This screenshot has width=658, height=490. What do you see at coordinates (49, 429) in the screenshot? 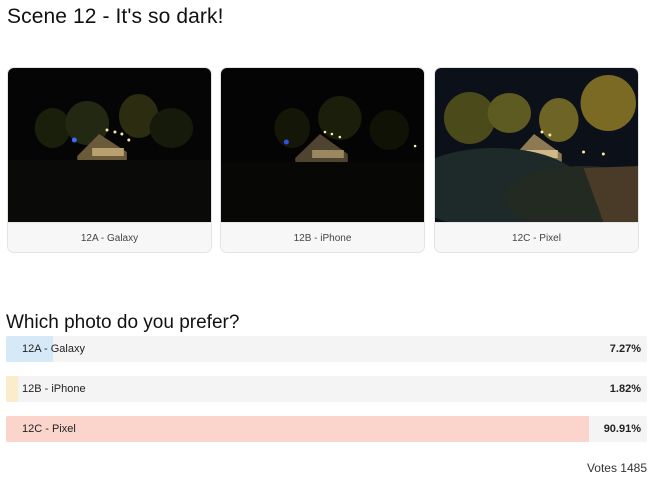
I see `poll-option-label: 12C - Pixel` at bounding box center [49, 429].